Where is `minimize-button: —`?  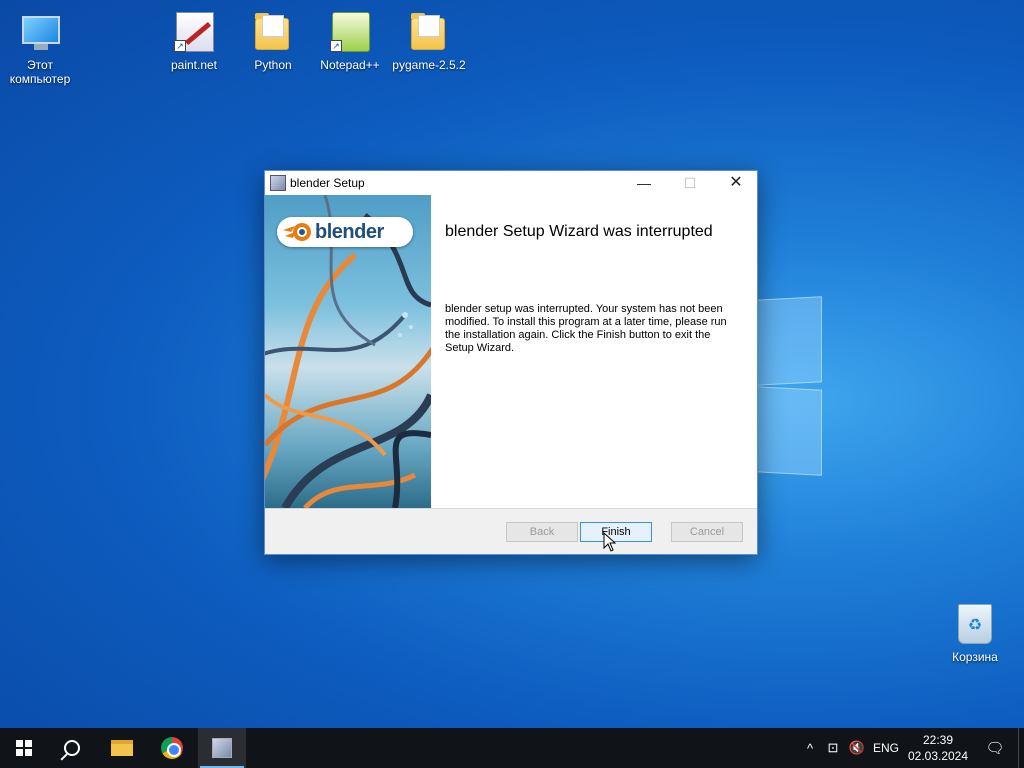 minimize-button: — is located at coordinates (644, 183).